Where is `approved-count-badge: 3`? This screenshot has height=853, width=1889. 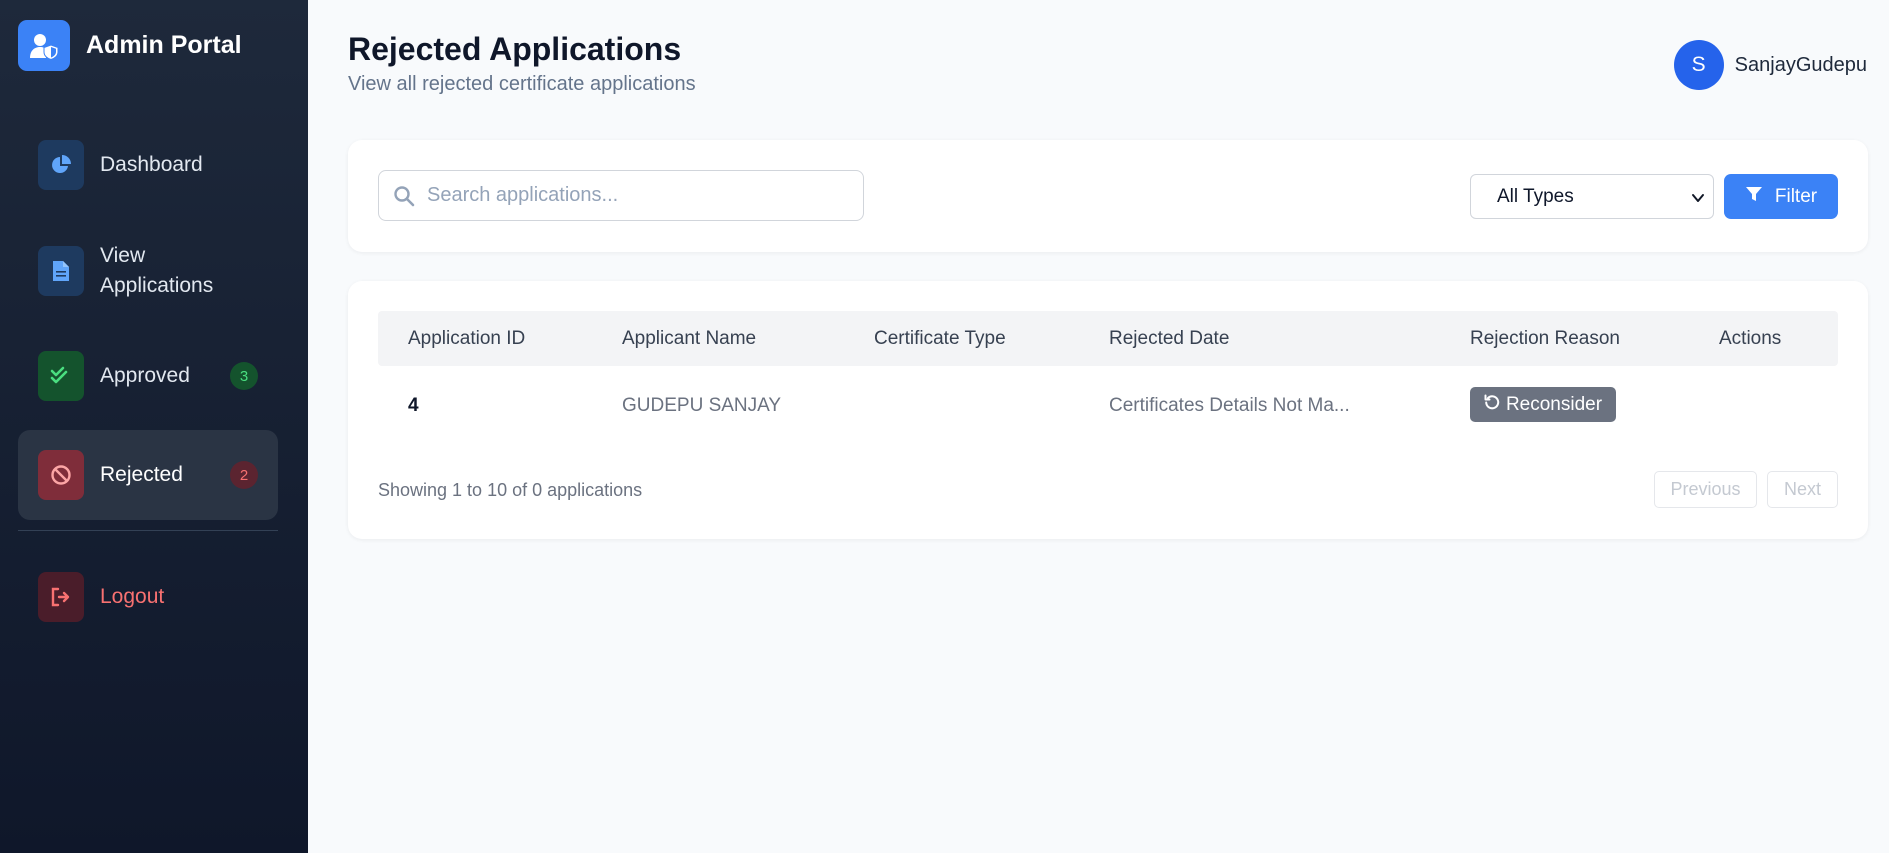 approved-count-badge: 3 is located at coordinates (244, 376).